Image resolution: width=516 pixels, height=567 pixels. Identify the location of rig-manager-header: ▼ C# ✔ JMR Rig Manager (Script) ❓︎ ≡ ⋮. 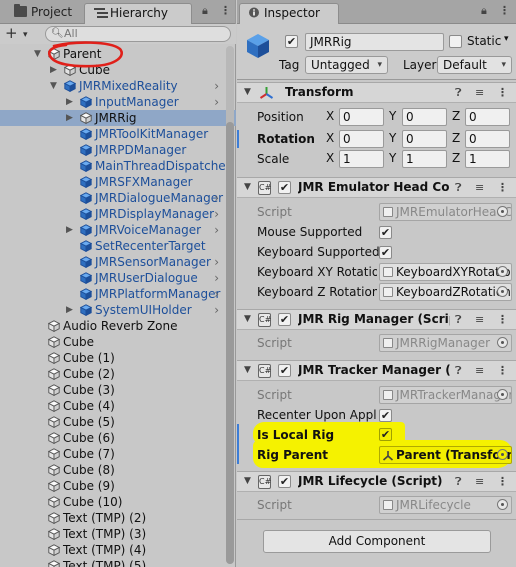
(376, 319).